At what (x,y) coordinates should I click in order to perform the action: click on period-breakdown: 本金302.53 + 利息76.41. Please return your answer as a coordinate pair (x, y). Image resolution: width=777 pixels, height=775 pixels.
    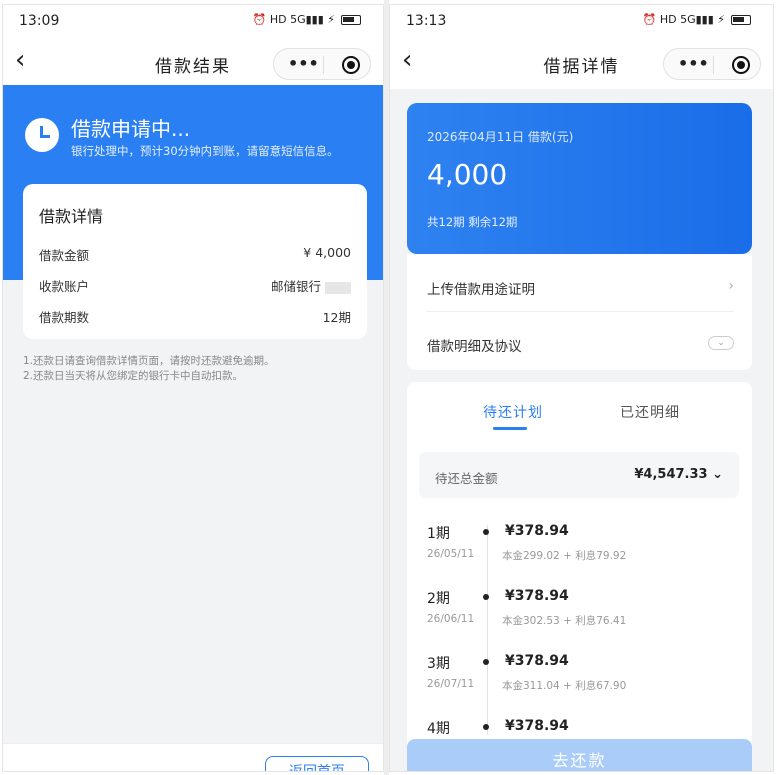
    Looking at the image, I should click on (564, 621).